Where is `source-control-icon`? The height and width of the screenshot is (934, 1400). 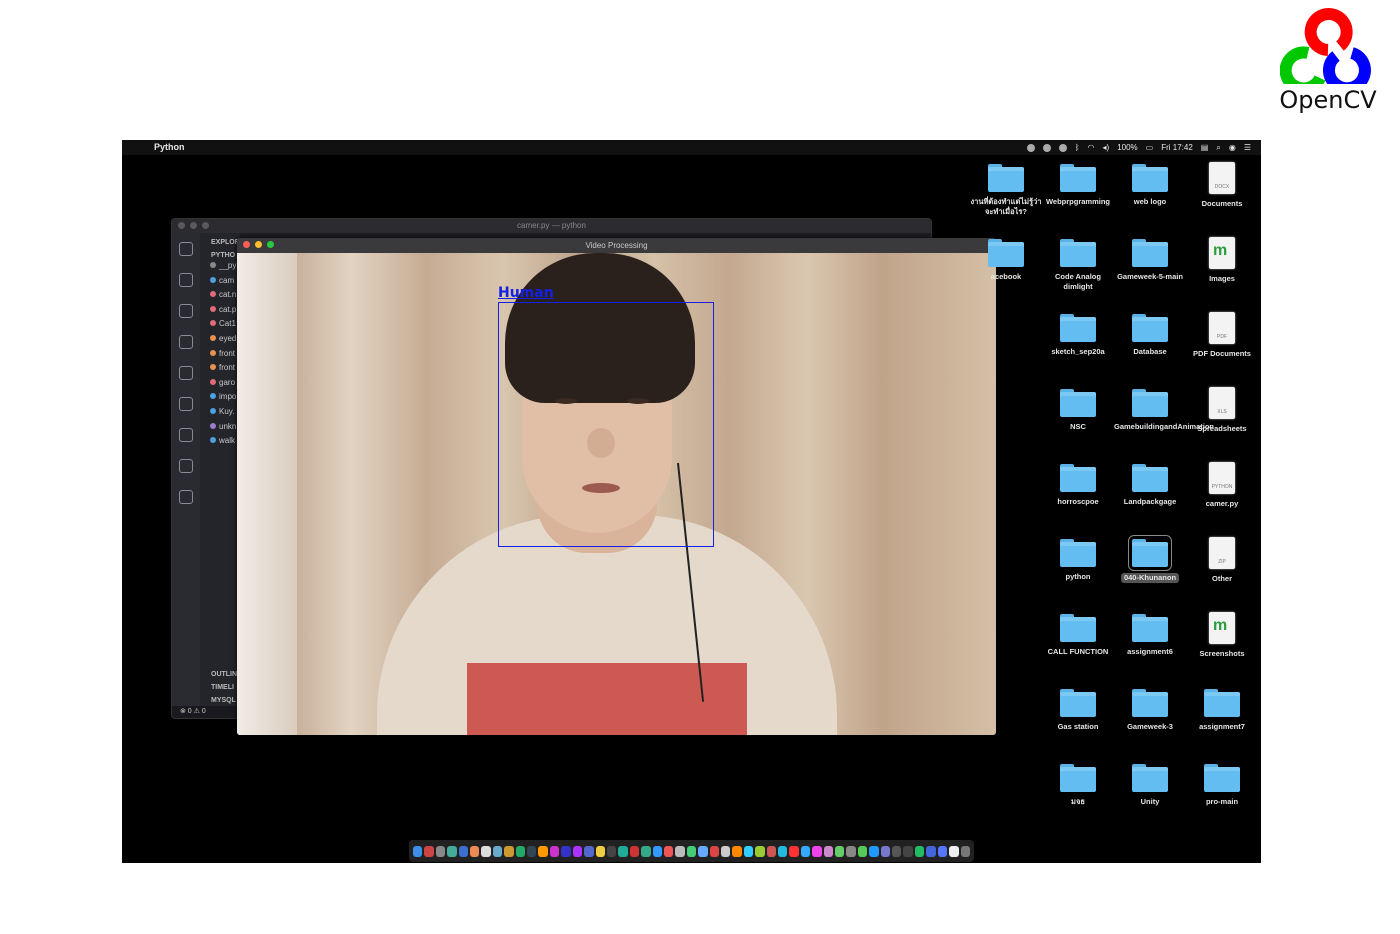 source-control-icon is located at coordinates (186, 311).